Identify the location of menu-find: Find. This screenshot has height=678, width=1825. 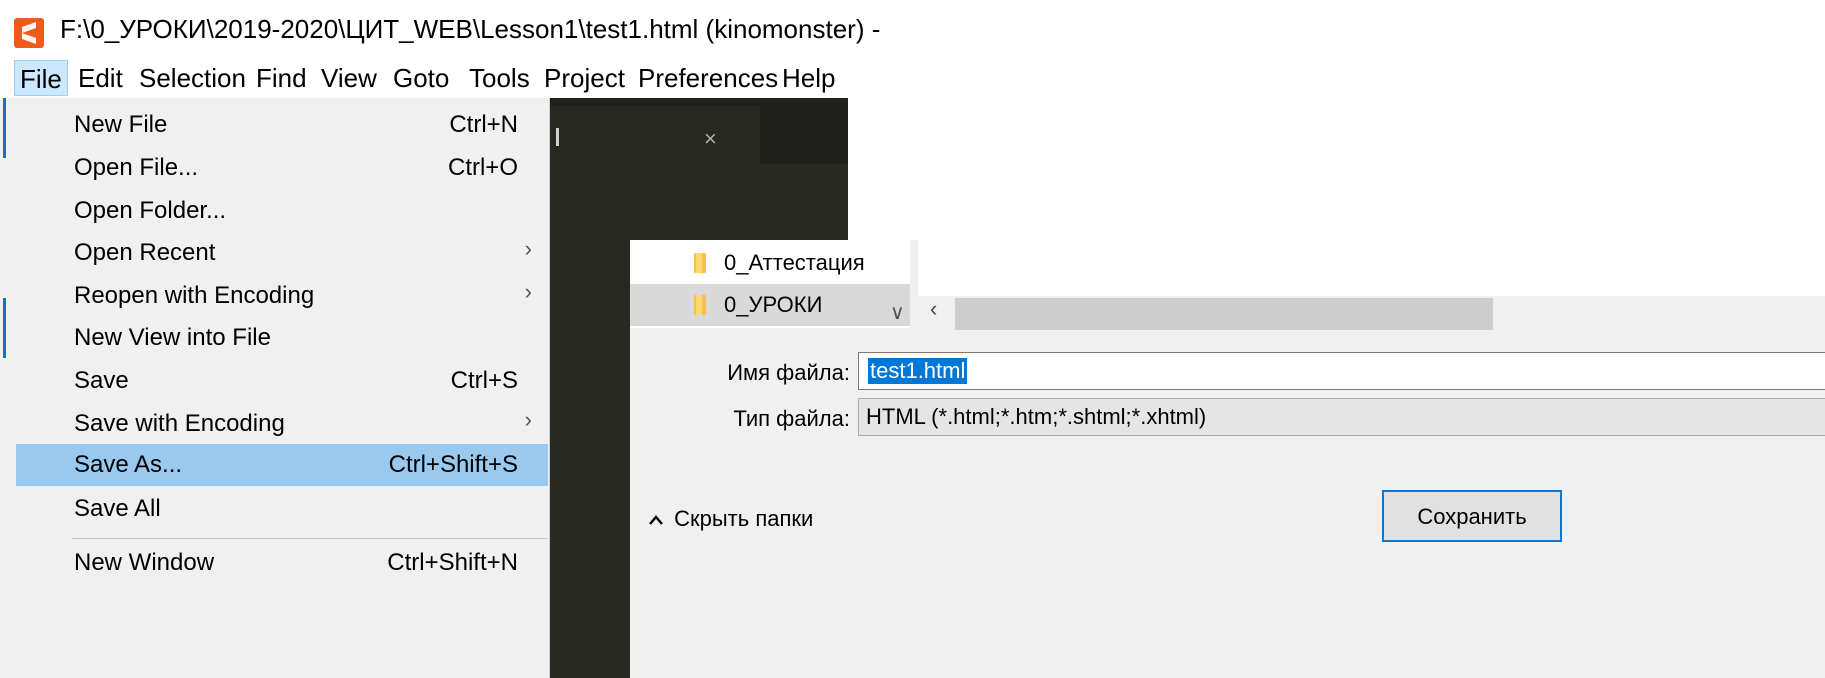
(281, 78).